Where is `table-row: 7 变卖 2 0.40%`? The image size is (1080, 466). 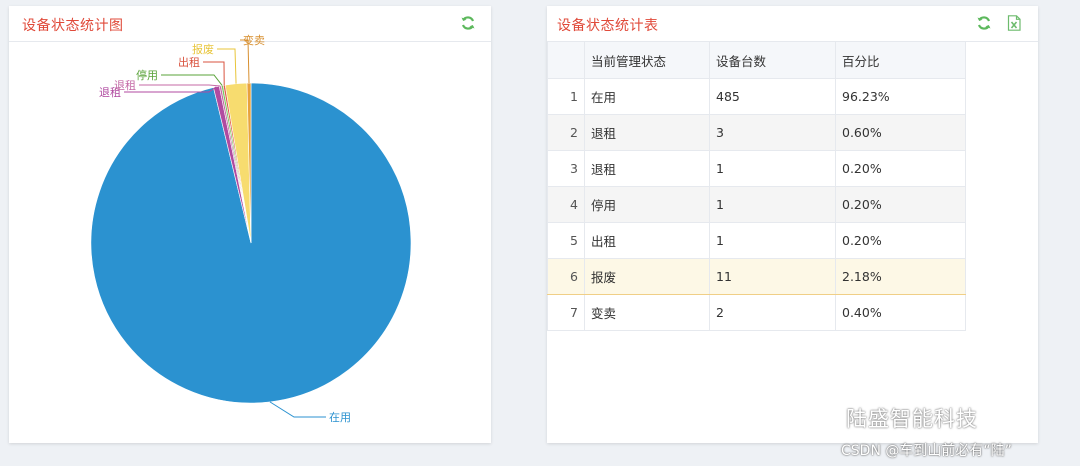 table-row: 7 变卖 2 0.40% is located at coordinates (756, 312).